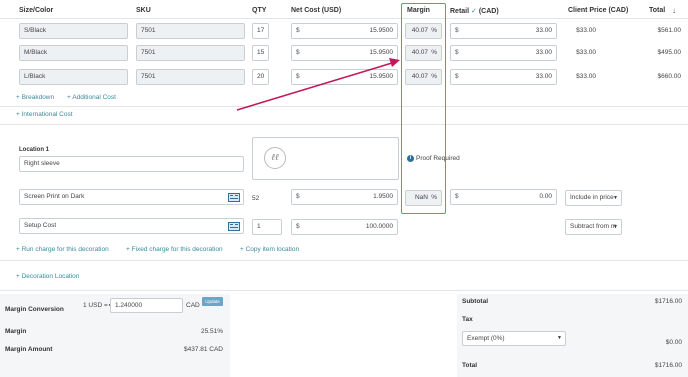 This screenshot has height=377, width=688. Describe the element at coordinates (260, 77) in the screenshot. I see `qty-input: 20` at that location.